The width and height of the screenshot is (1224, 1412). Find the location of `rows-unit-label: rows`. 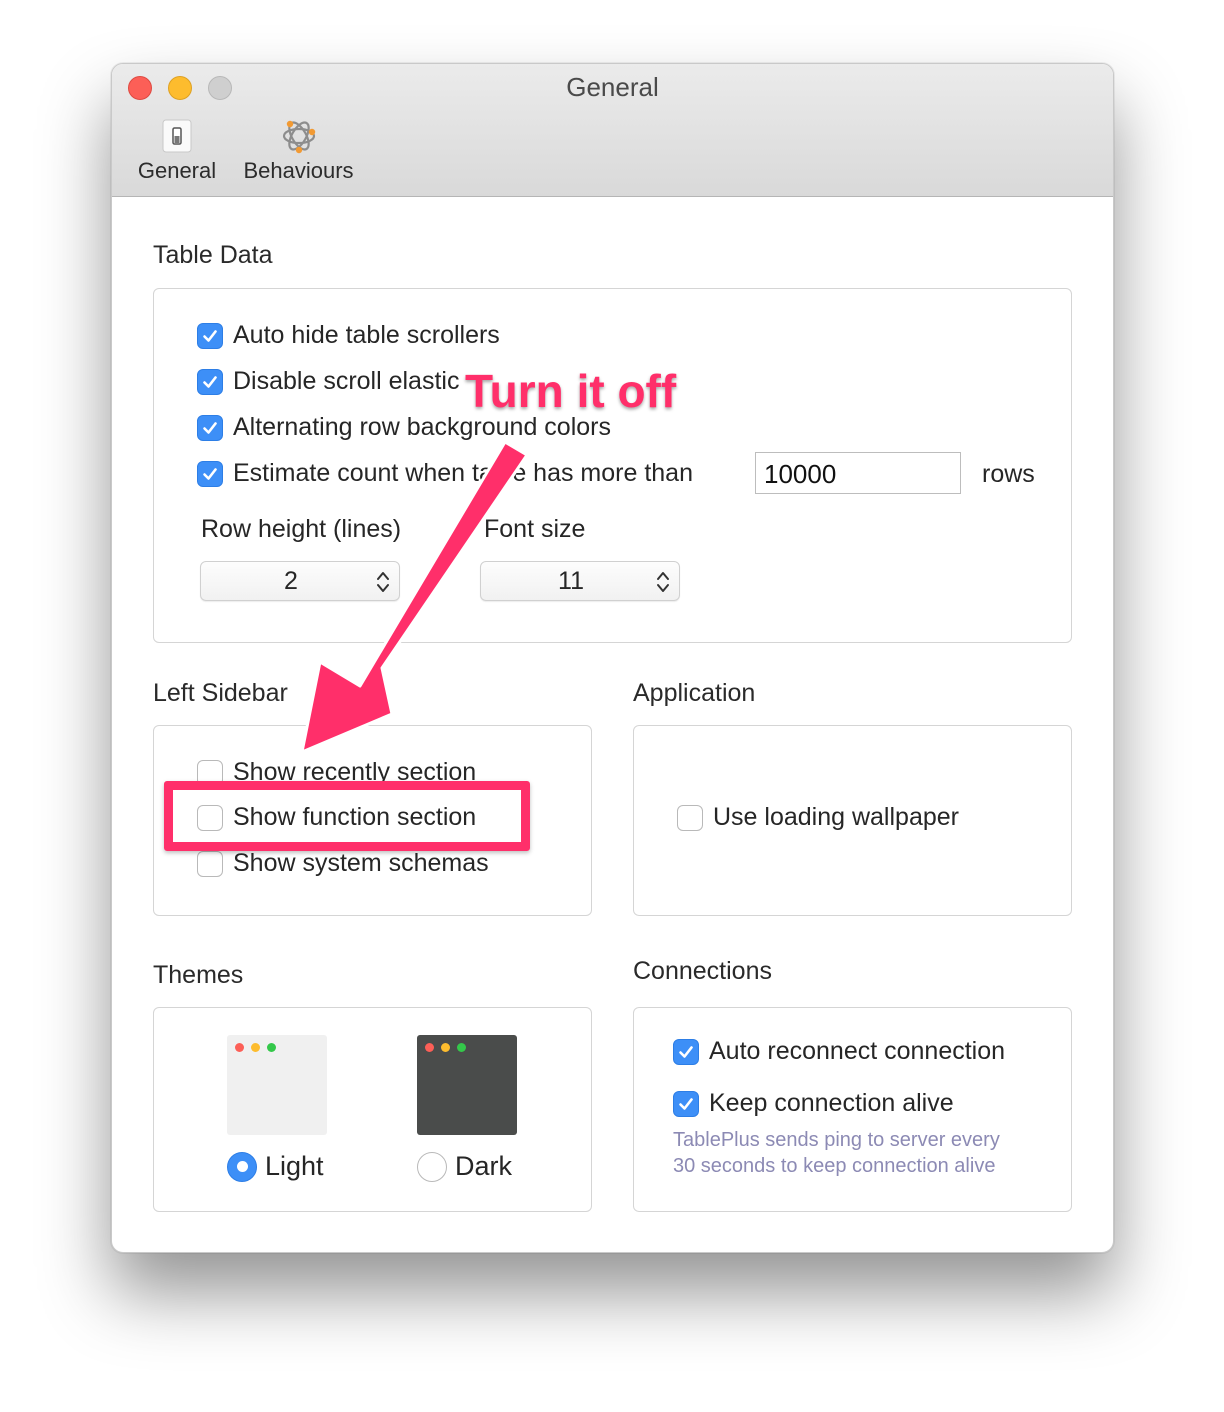

rows-unit-label: rows is located at coordinates (1008, 474).